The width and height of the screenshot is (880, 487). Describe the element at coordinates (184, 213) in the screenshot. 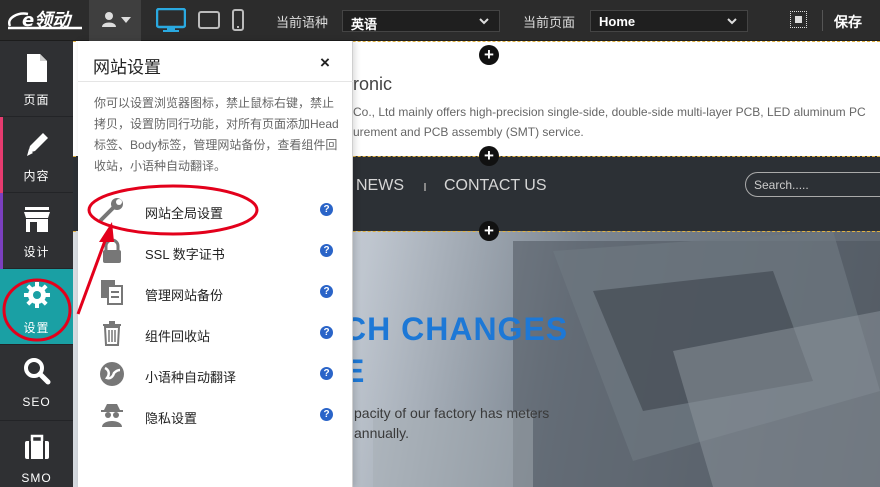

I see `settings-item-label: 网站全局设置` at that location.